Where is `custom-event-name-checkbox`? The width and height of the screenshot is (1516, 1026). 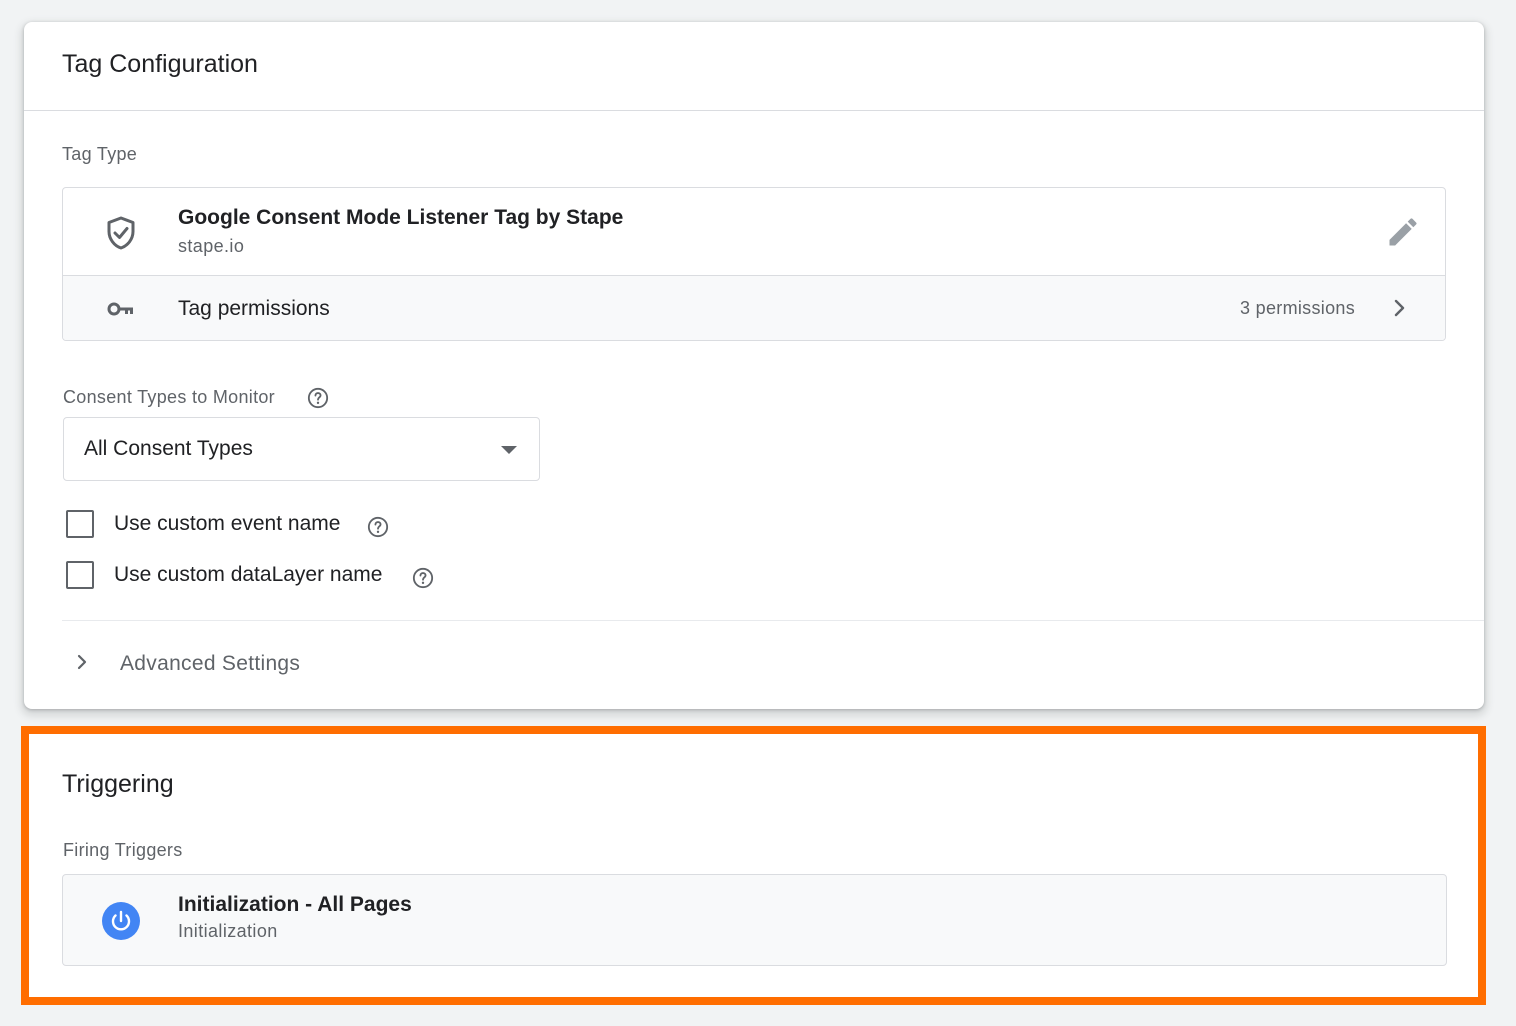
custom-event-name-checkbox is located at coordinates (80, 524).